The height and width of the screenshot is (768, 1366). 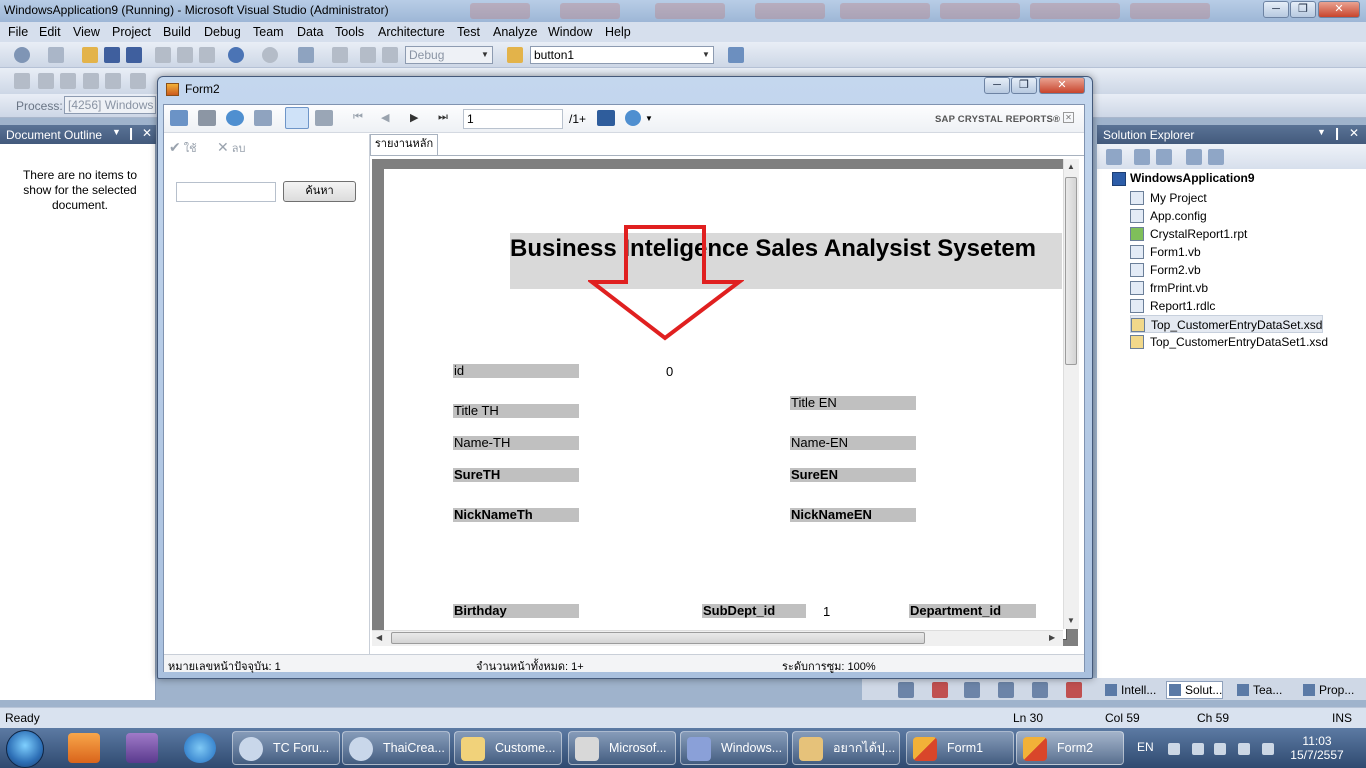 What do you see at coordinates (622, 55) in the screenshot?
I see `object-combo: button1 ▼` at bounding box center [622, 55].